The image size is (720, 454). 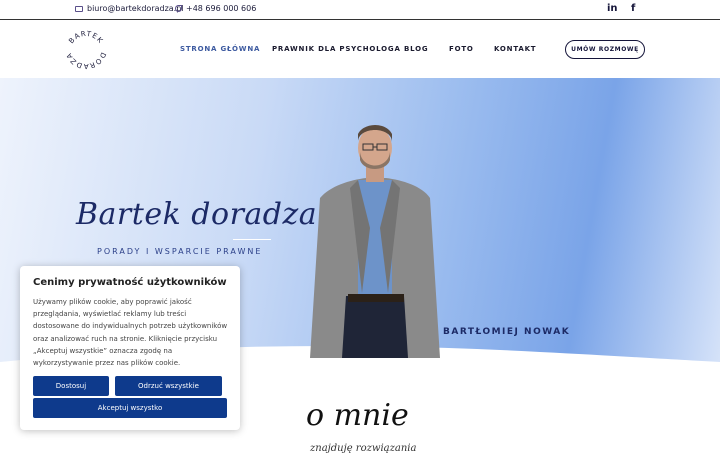 I want to click on book-call-button: UMÓW ROZMOWĘ, so click(x=605, y=49).